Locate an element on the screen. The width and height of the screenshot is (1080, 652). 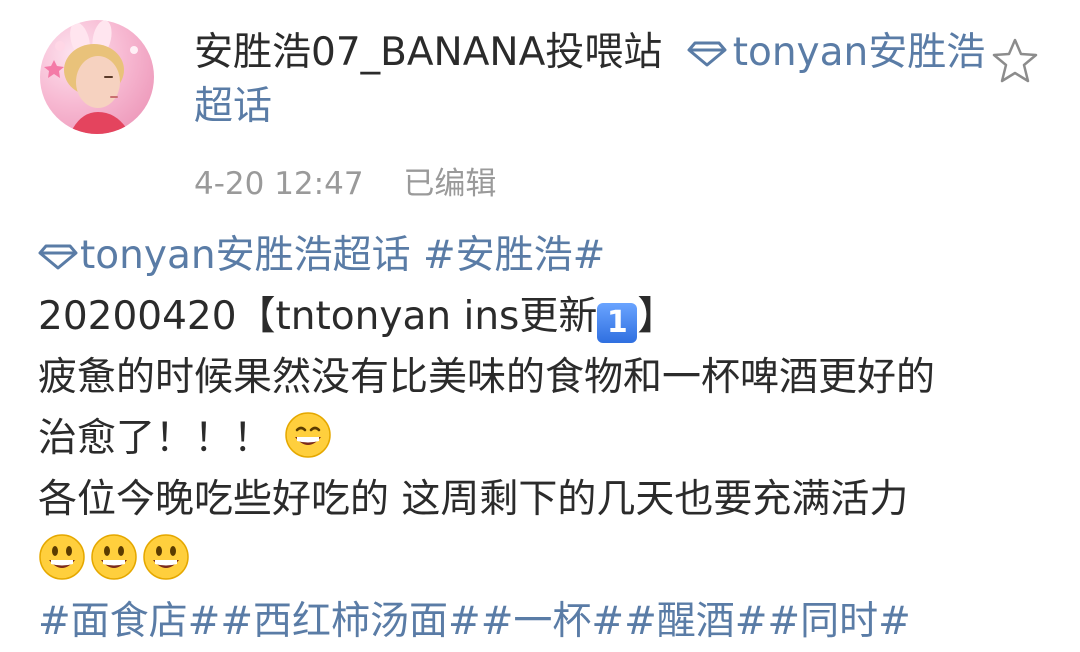
text-line-1: 20200420【tntonyan ins更新 1】 is located at coordinates (543, 316).